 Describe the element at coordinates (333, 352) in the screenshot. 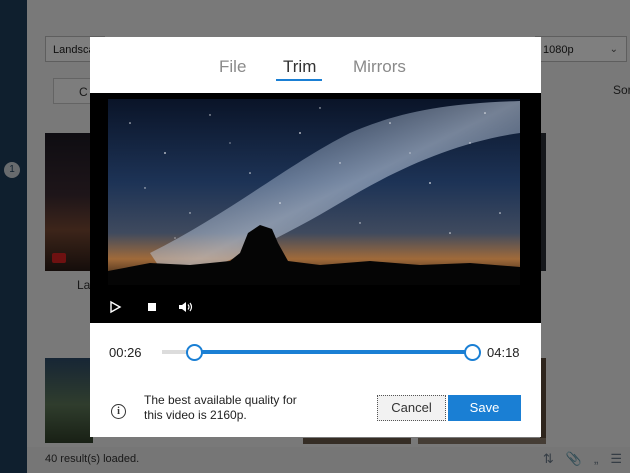

I see `trim-selected-range` at that location.